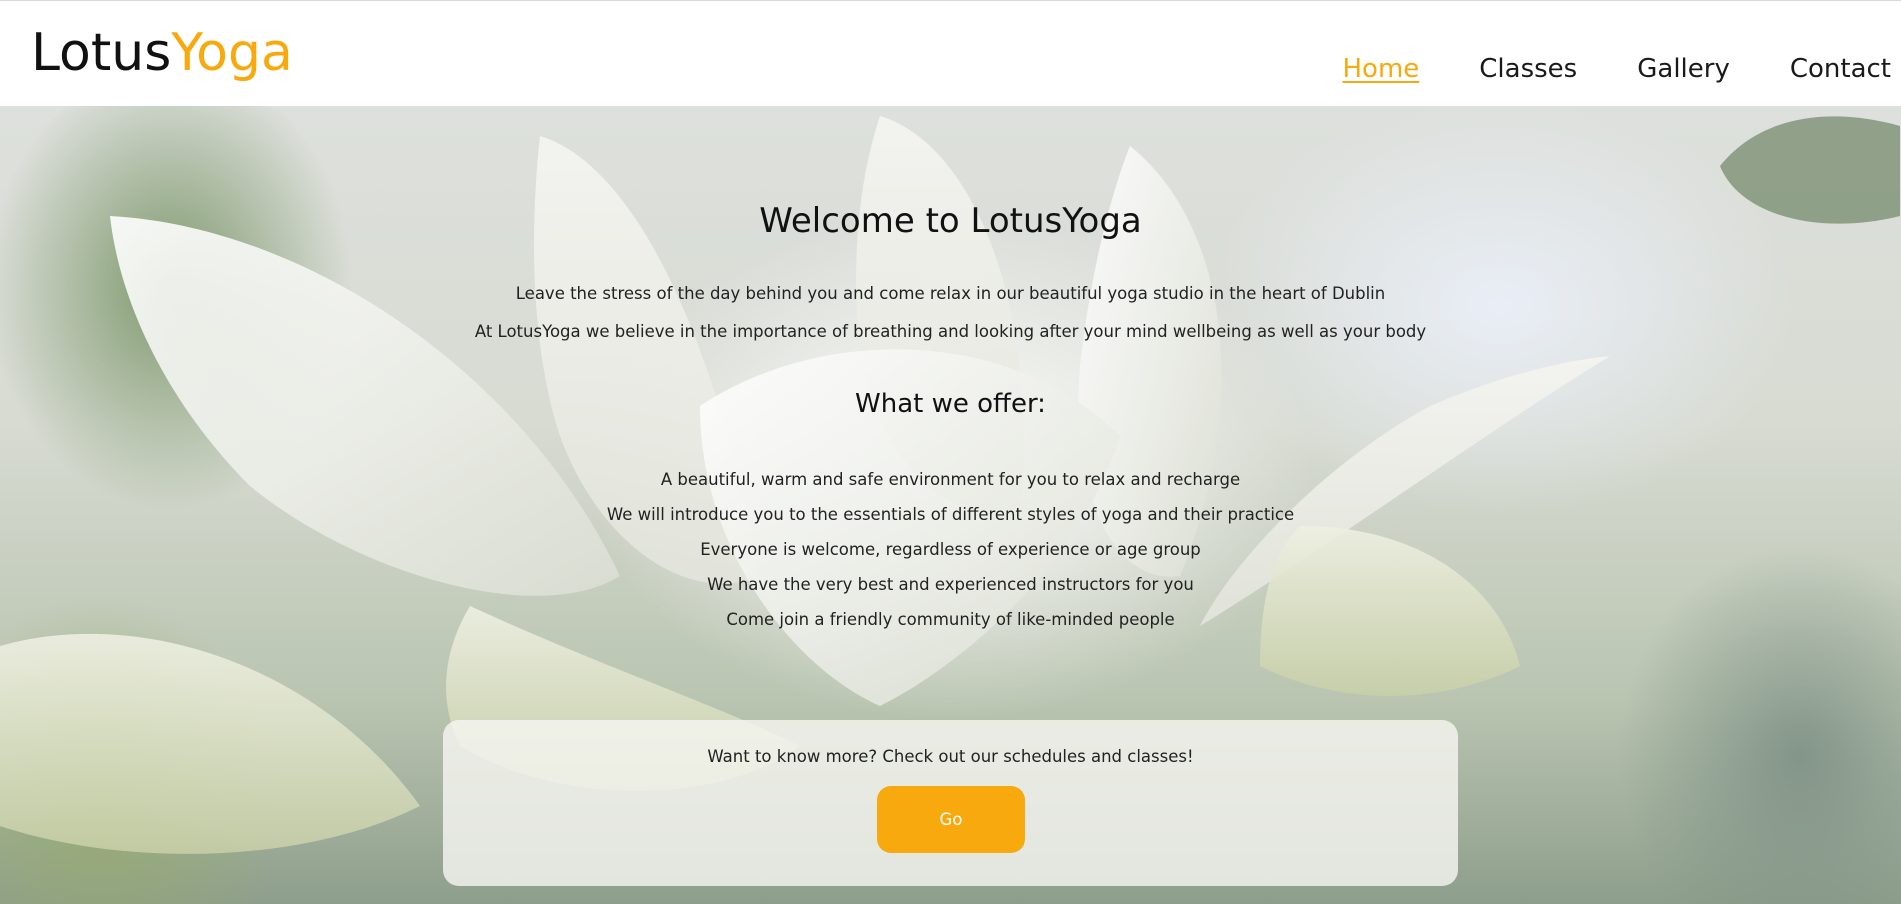 This screenshot has height=904, width=1901. I want to click on main-nav: Home Classes Gallery Contact, so click(1587, 69).